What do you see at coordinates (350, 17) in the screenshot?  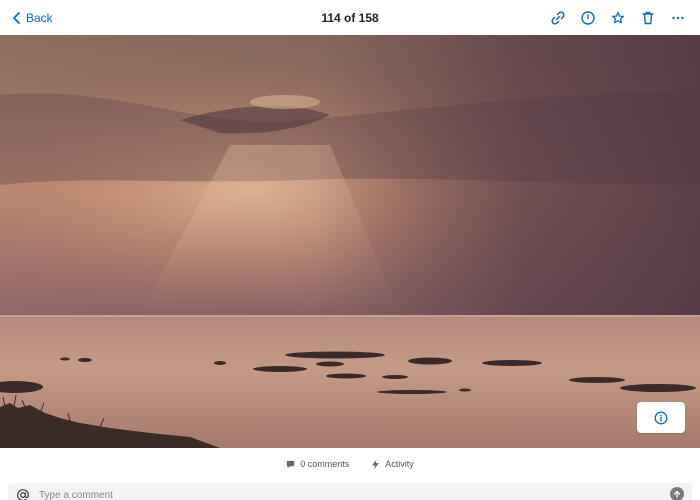 I see `top-bar: Back 114 of 158` at bounding box center [350, 17].